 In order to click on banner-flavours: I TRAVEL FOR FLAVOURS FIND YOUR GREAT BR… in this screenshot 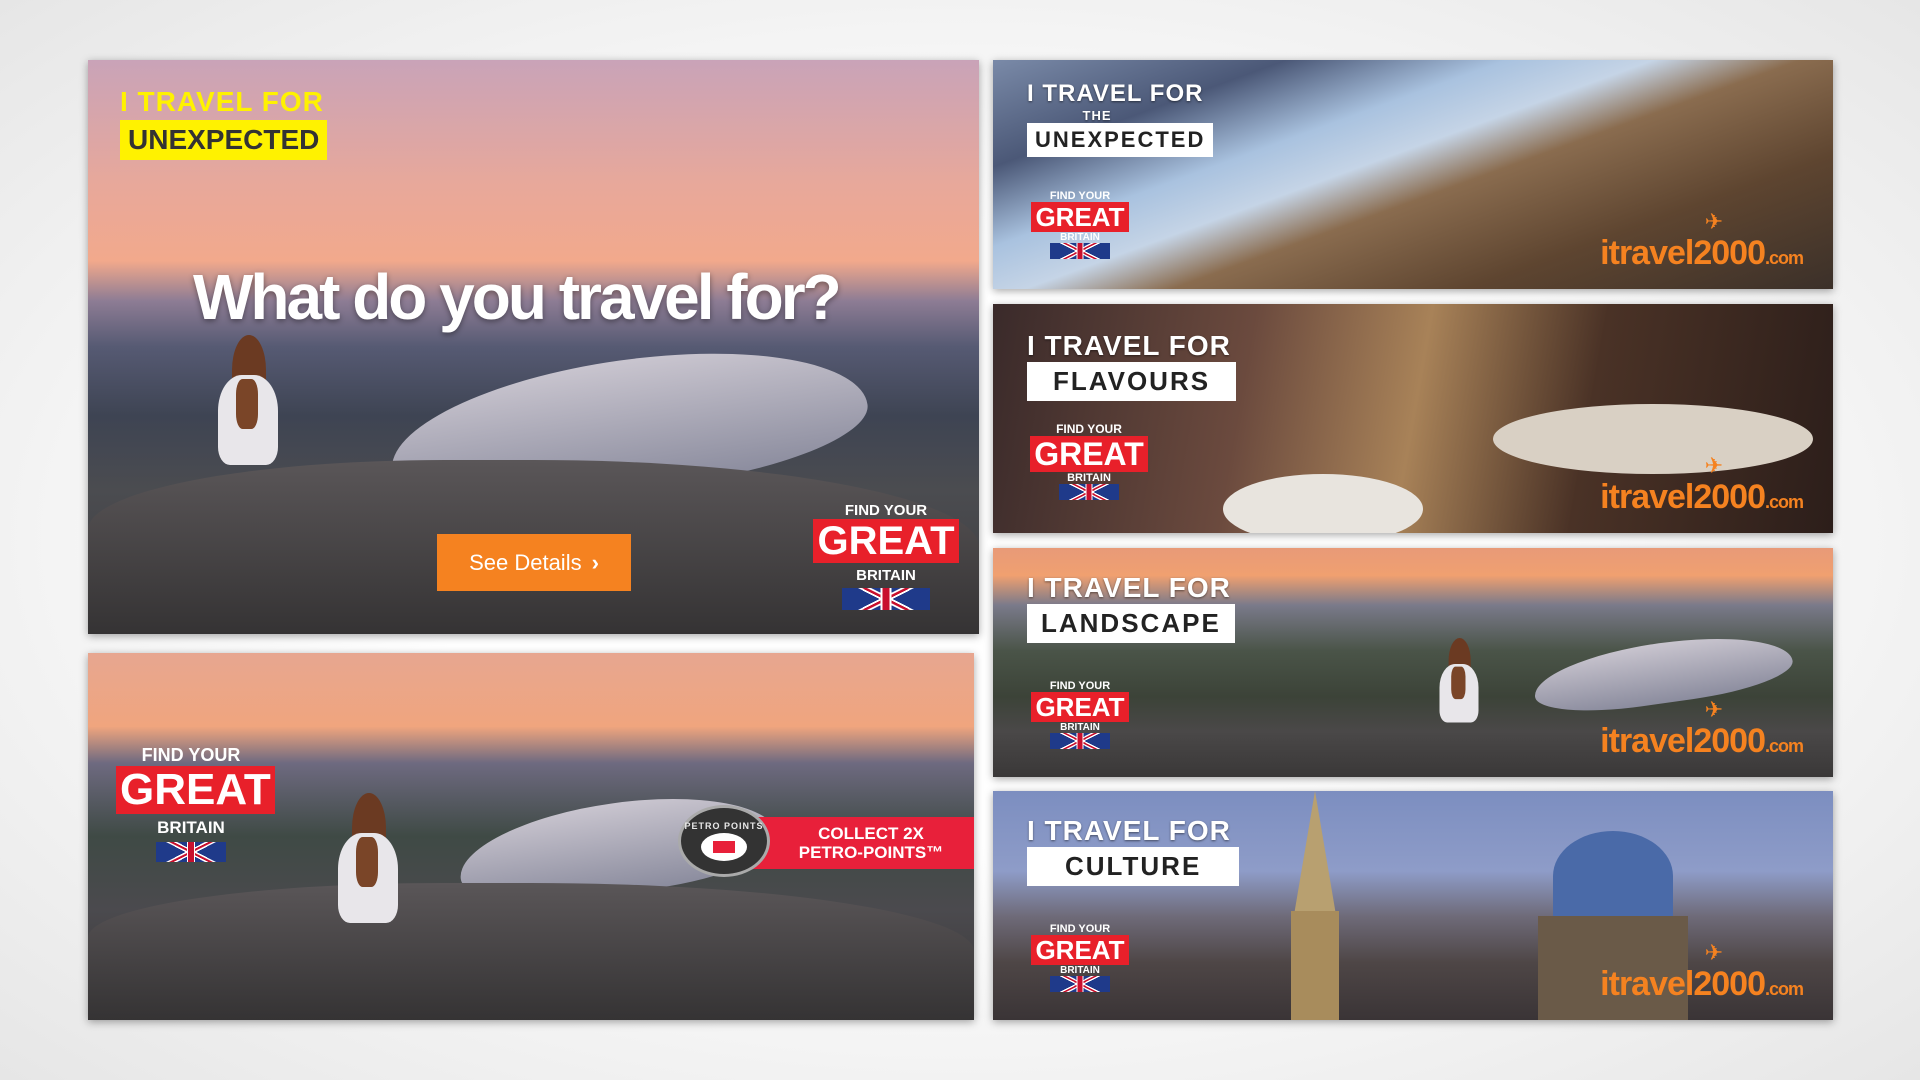, I will do `click(1413, 418)`.